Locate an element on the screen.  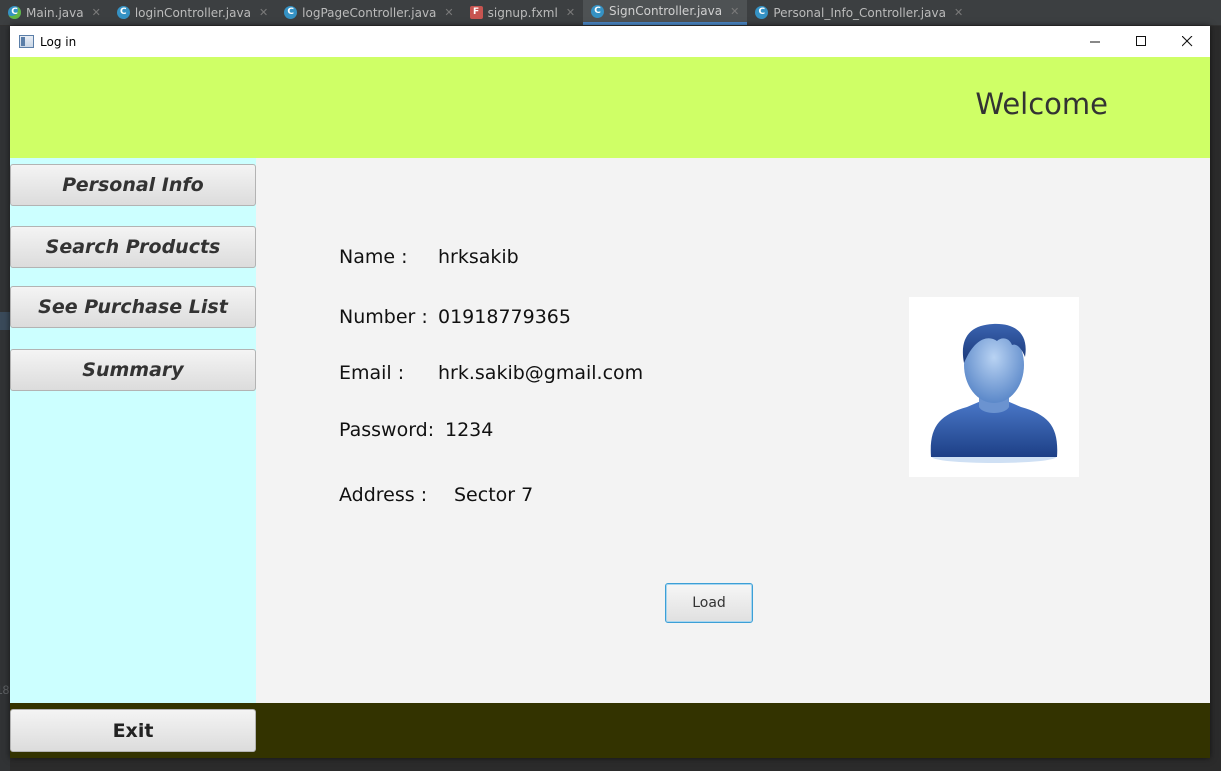
maximize-icon is located at coordinates (1140, 41).